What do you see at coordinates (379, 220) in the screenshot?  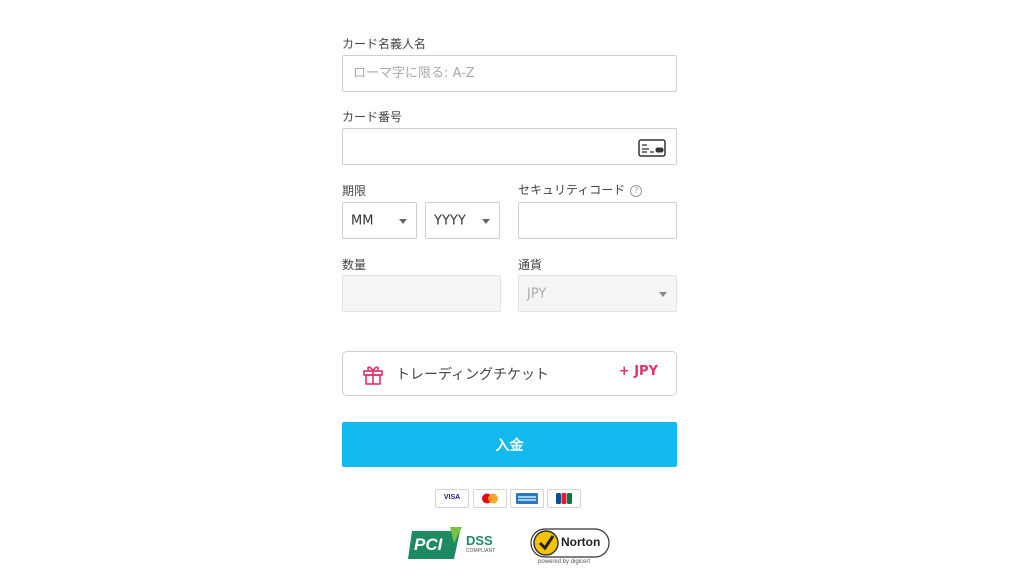 I see `expiry-month-select: MM` at bounding box center [379, 220].